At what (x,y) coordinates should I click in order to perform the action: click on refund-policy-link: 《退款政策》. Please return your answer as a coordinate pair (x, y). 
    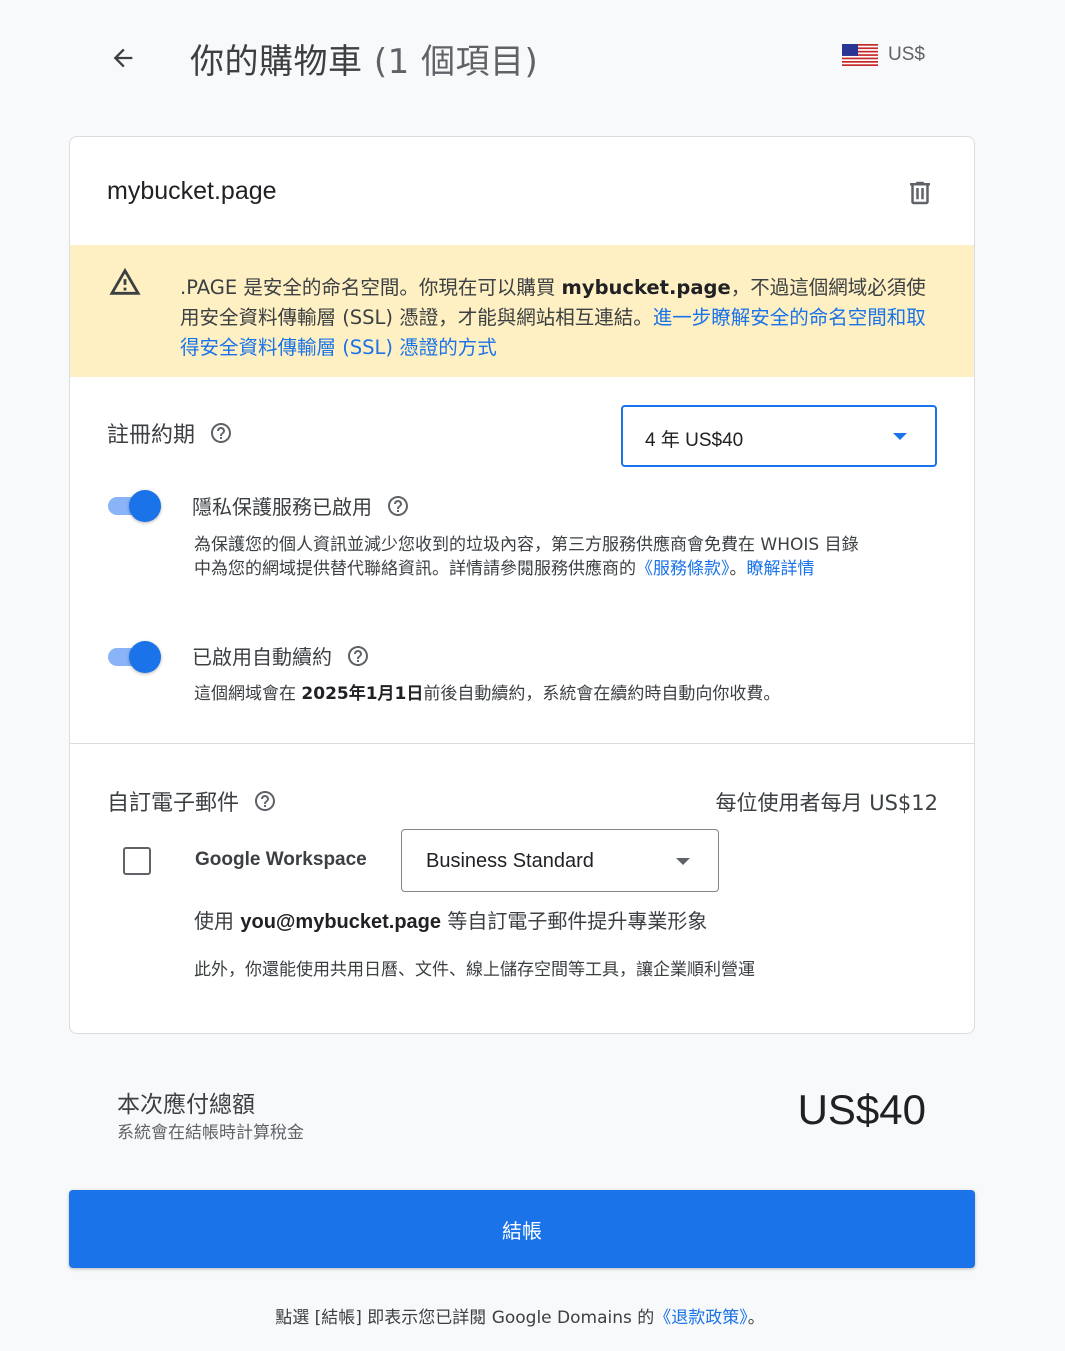
    Looking at the image, I should click on (701, 1318).